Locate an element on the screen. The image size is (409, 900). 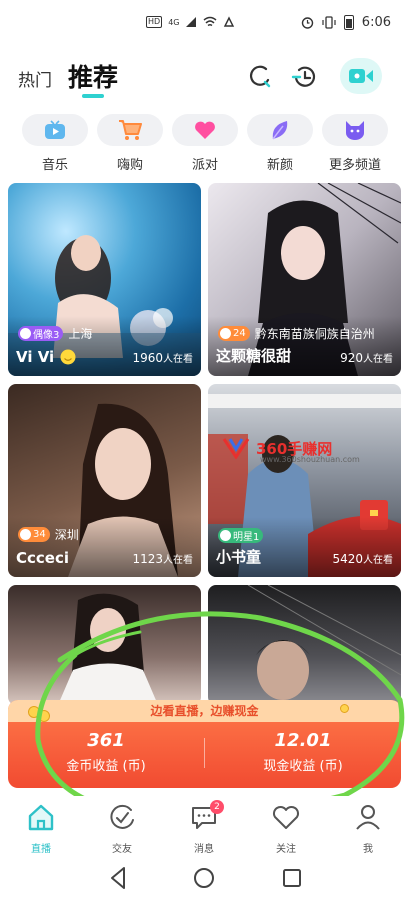
cash-earnings-value: 12.01 is located at coordinates (303, 740).